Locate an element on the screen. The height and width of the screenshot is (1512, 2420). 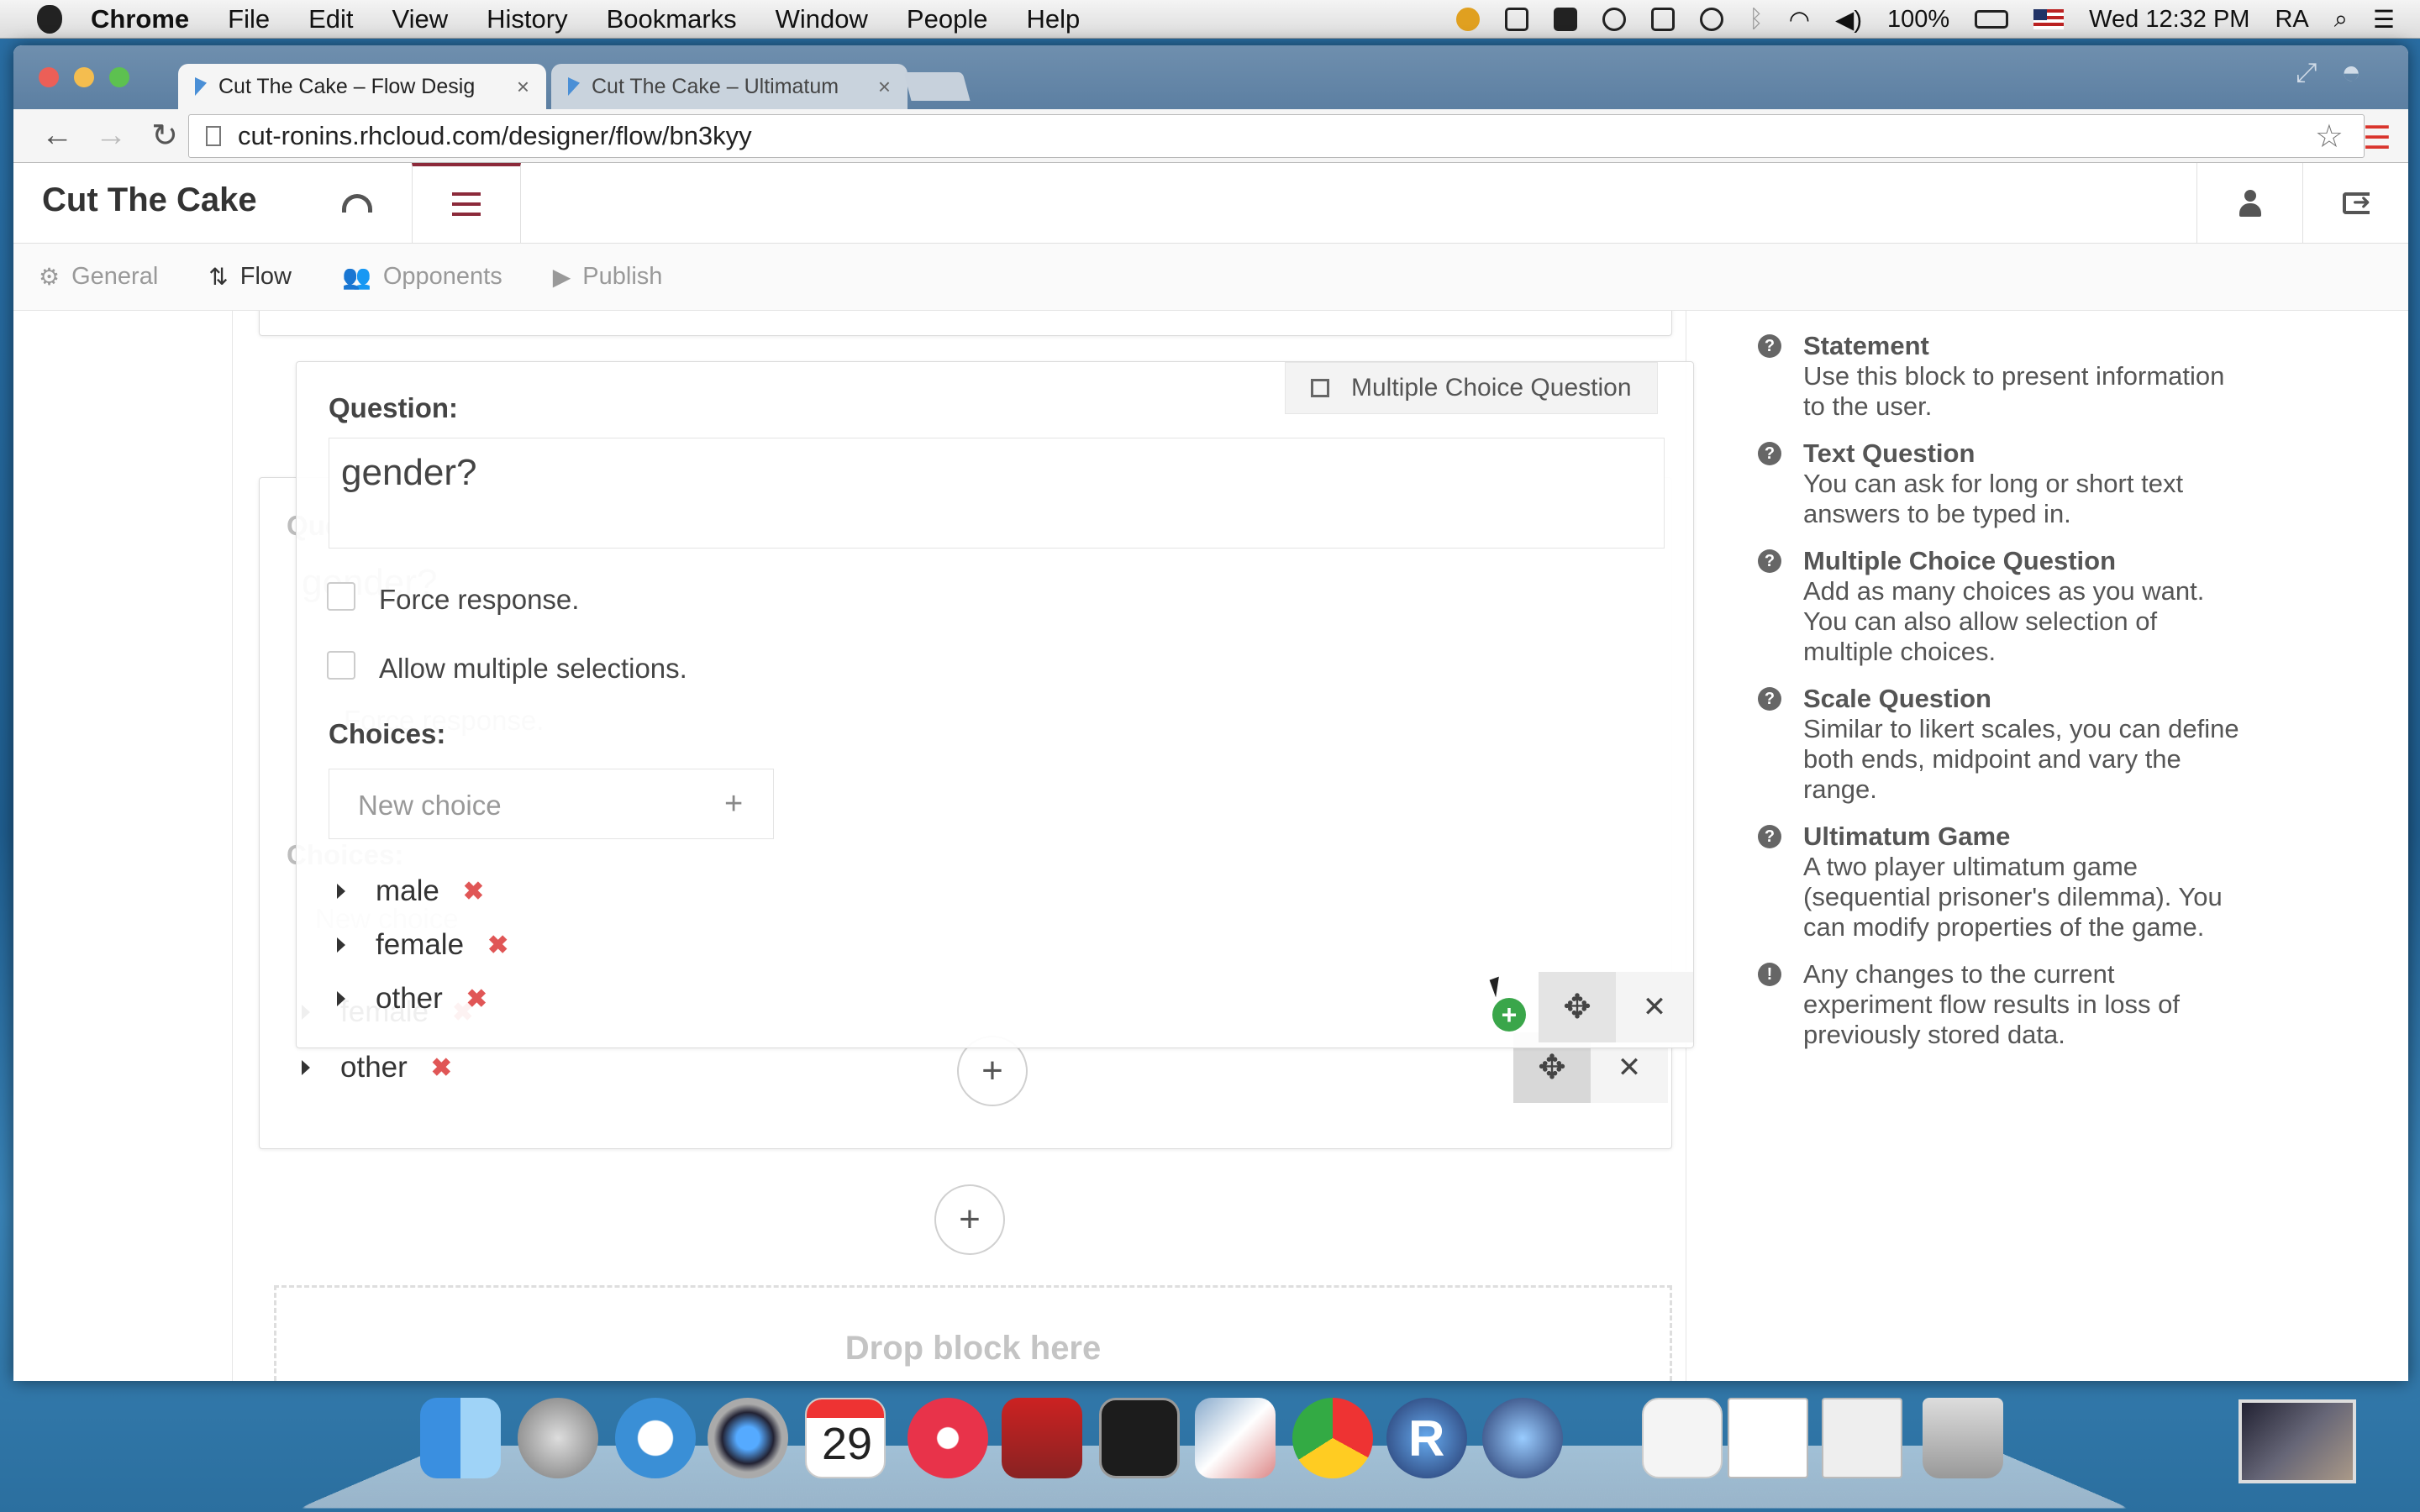
finder-icon is located at coordinates (461, 1438).